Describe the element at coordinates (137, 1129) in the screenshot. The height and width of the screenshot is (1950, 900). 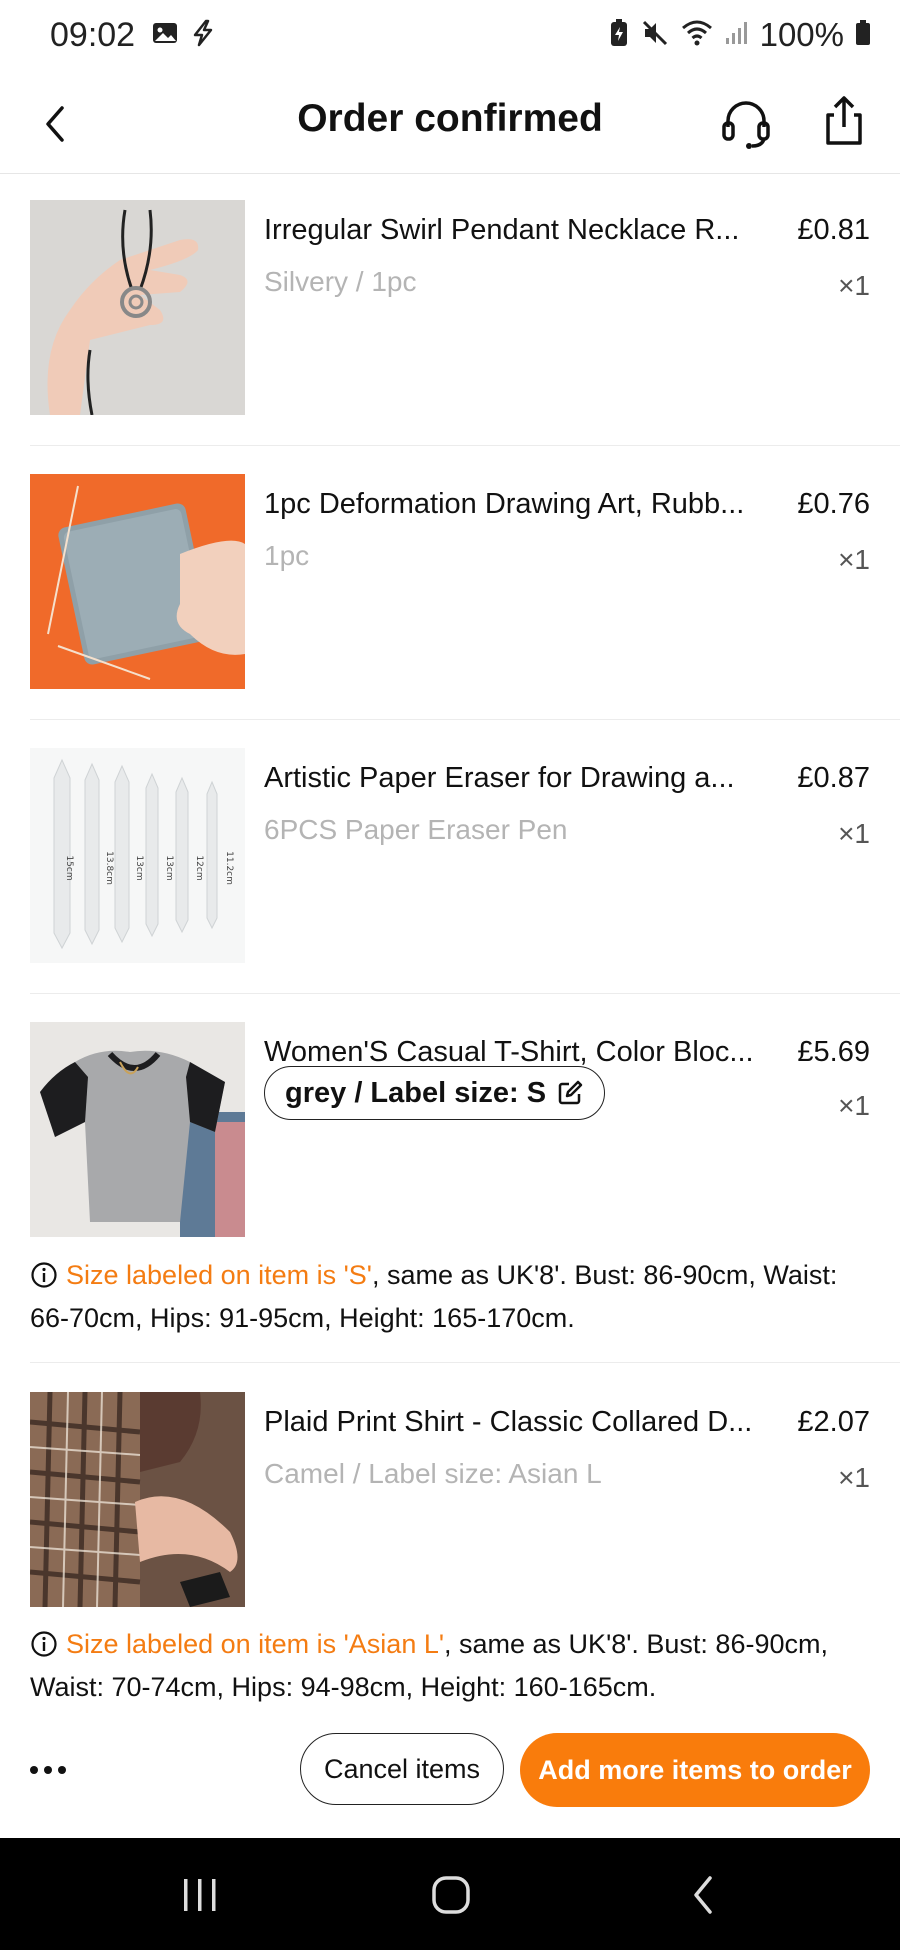
I see `product-image-tshirt` at that location.